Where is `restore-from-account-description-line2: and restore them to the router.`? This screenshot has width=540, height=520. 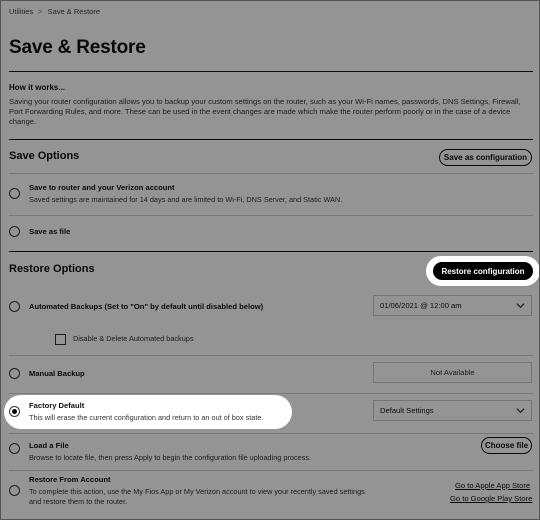 restore-from-account-description-line2: and restore them to the router. is located at coordinates (78, 501).